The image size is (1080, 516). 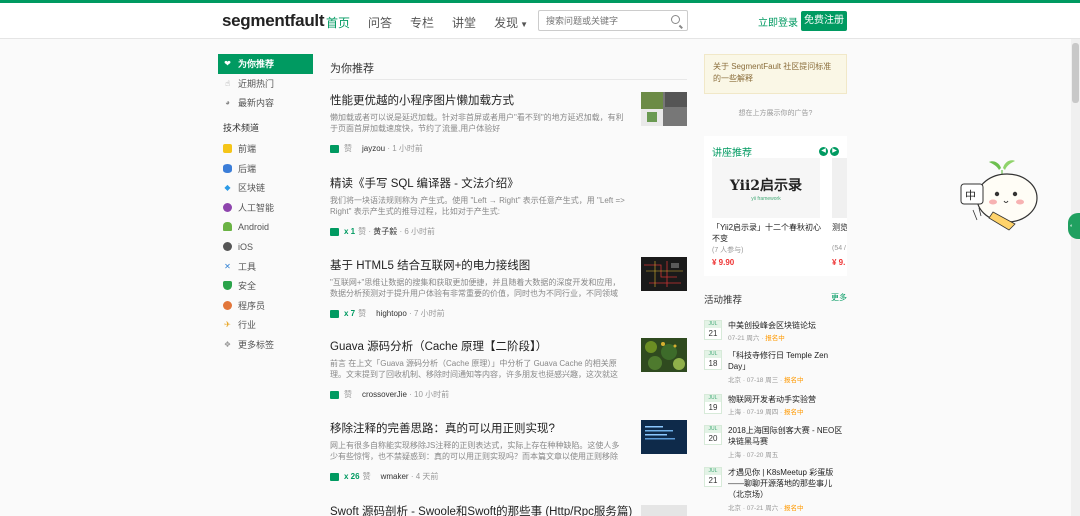 What do you see at coordinates (766, 411) in the screenshot?
I see `activity-meta: 上海 · 07-19 周四 · 报名中` at bounding box center [766, 411].